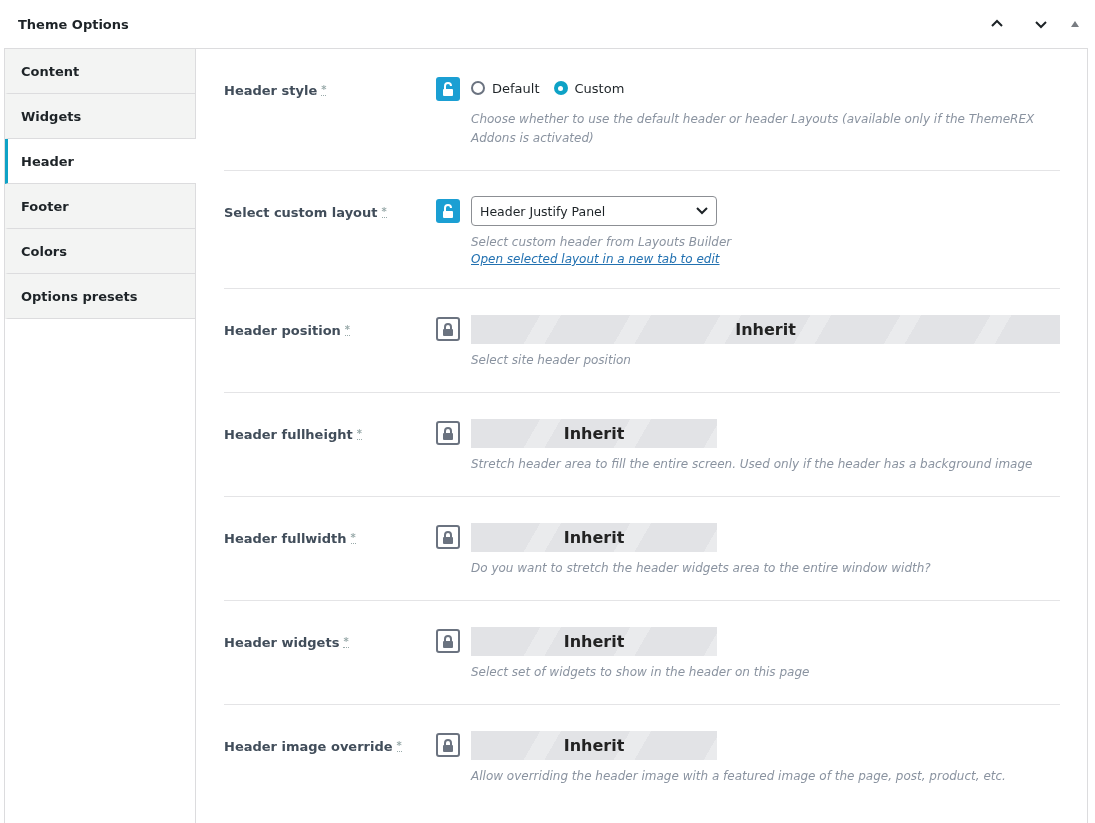 The height and width of the screenshot is (823, 1095). Describe the element at coordinates (595, 259) in the screenshot. I see `edit-layout-link: Open selected layout in a new tab to edit` at that location.